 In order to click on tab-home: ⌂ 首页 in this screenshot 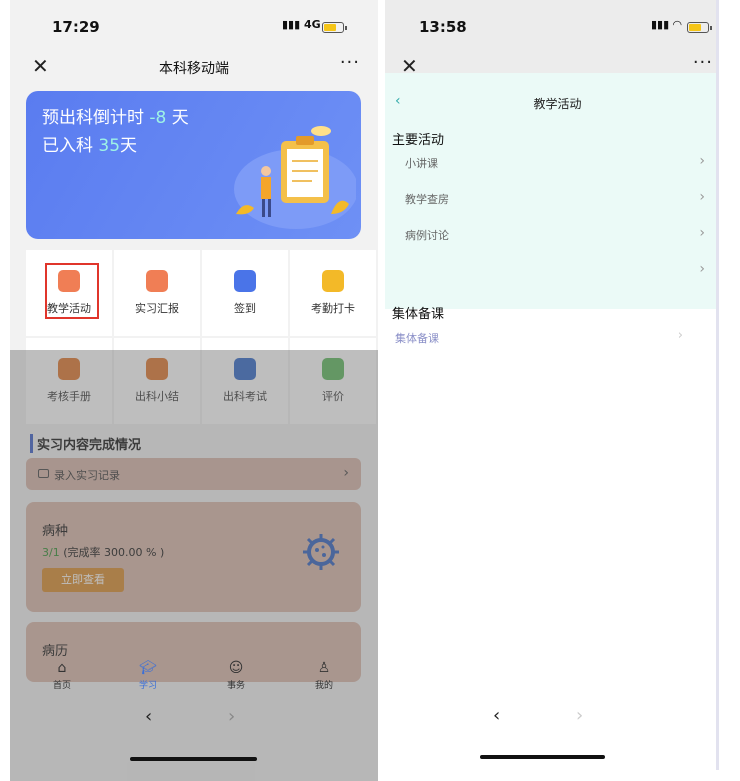, I will do `click(62, 675)`.